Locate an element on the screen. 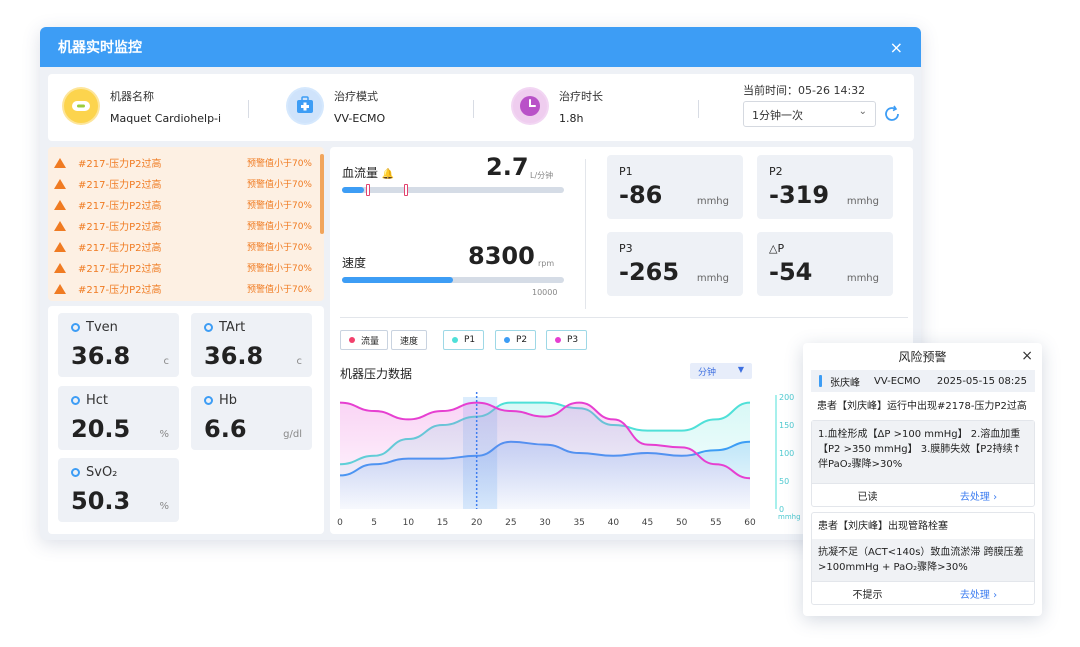  x-tick-label: 25 is located at coordinates (510, 523).